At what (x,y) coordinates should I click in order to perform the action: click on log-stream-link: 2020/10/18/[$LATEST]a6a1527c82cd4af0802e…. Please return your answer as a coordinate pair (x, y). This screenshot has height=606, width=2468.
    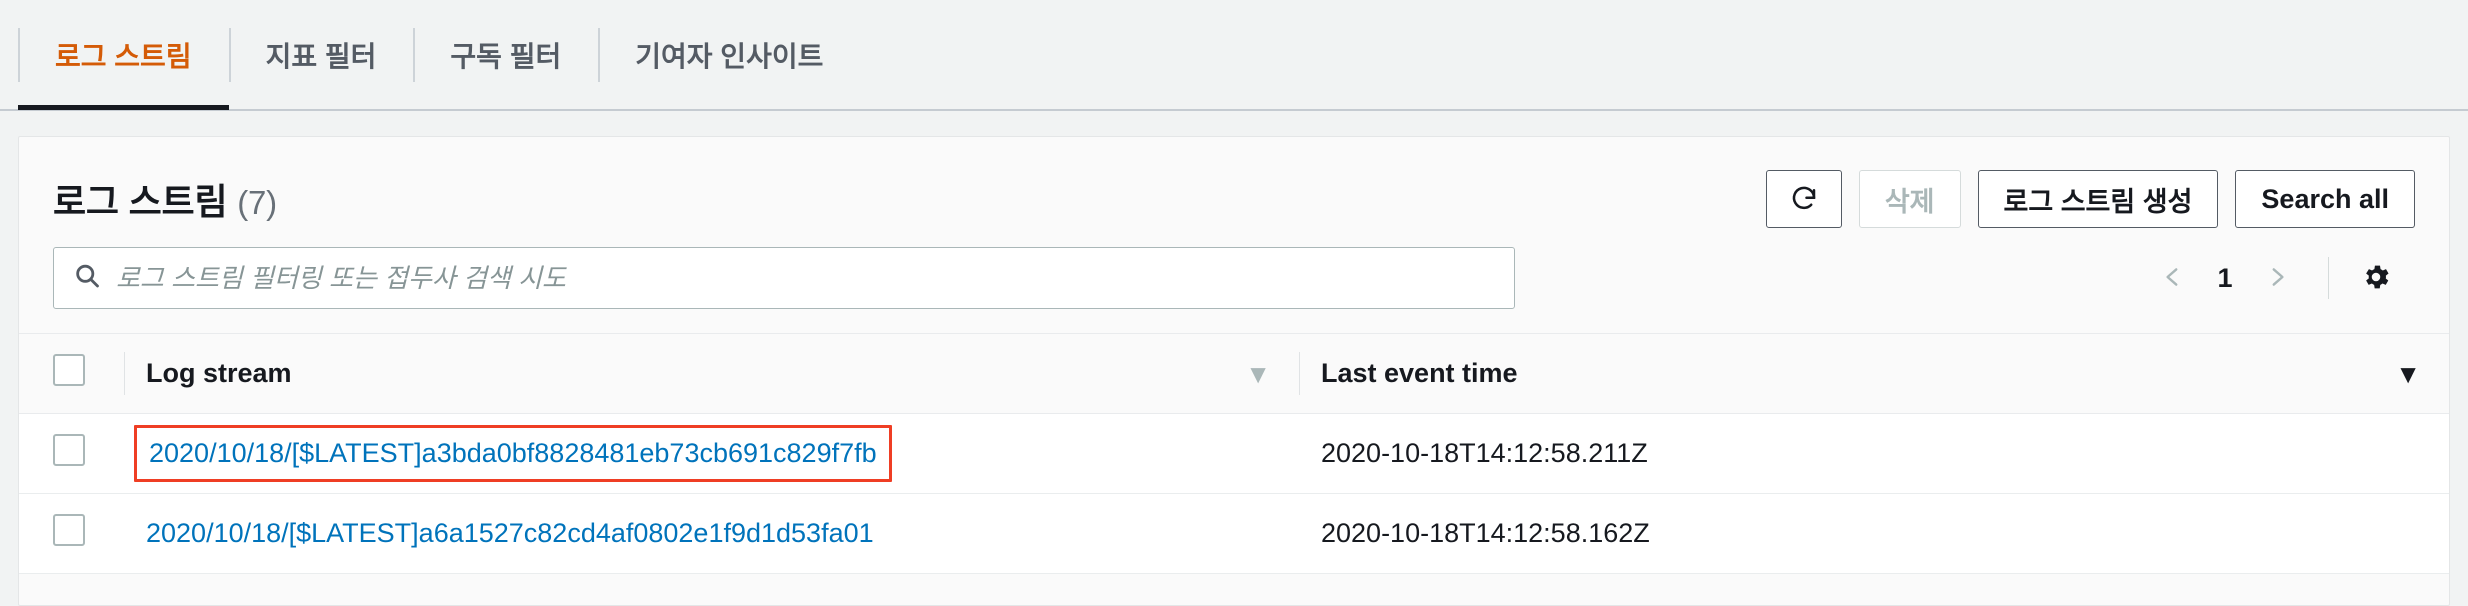
    Looking at the image, I should click on (510, 533).